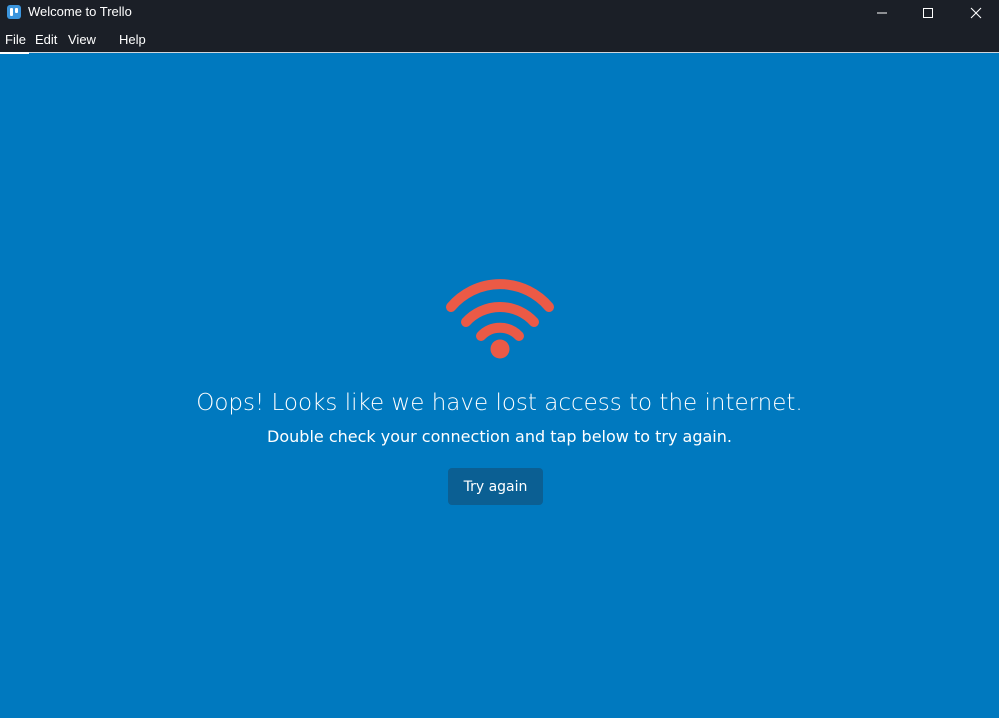  I want to click on window-title: Welcome to Trello, so click(80, 11).